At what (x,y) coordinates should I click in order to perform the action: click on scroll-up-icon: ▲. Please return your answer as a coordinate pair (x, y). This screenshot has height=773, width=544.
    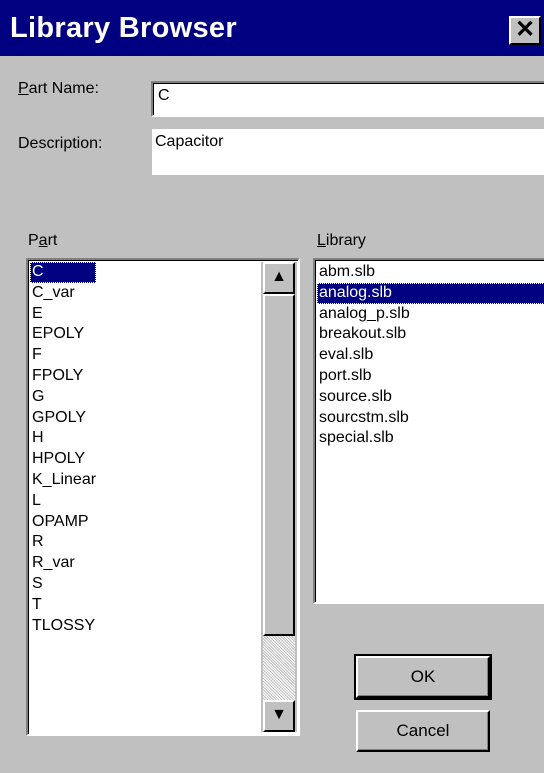
    Looking at the image, I should click on (279, 278).